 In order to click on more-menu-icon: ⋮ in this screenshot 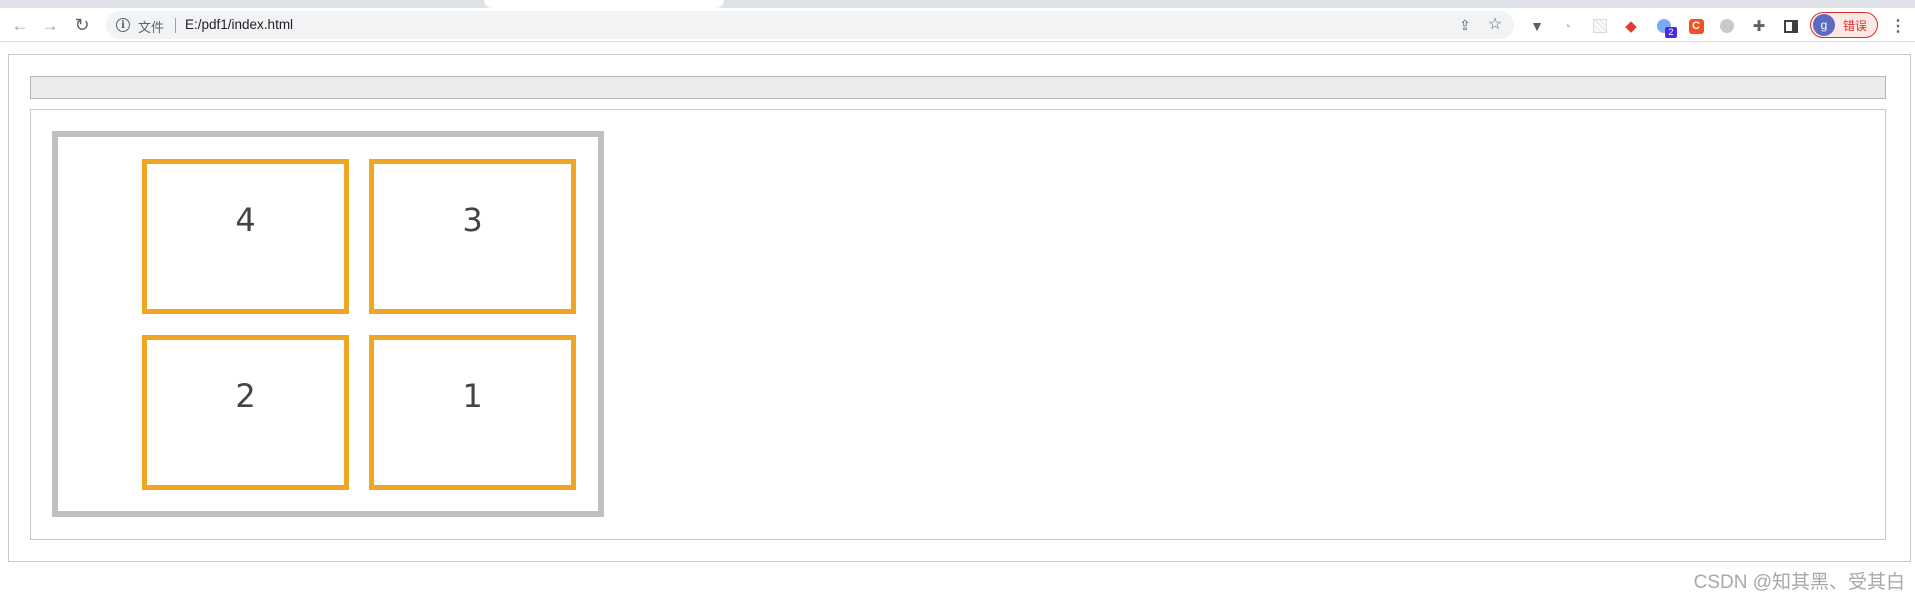, I will do `click(1898, 26)`.